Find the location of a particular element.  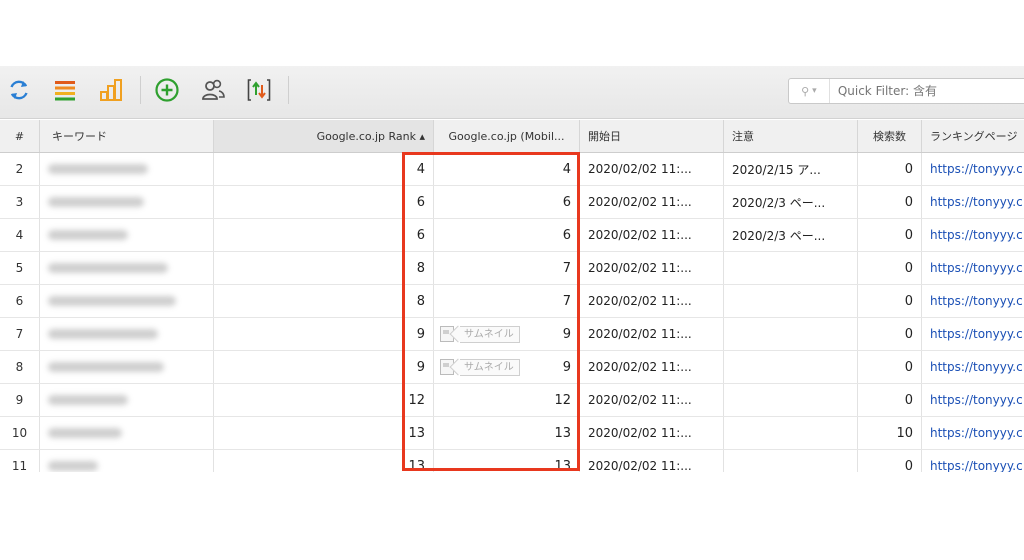

google-mobile-rank-cell: 13 is located at coordinates (507, 433).